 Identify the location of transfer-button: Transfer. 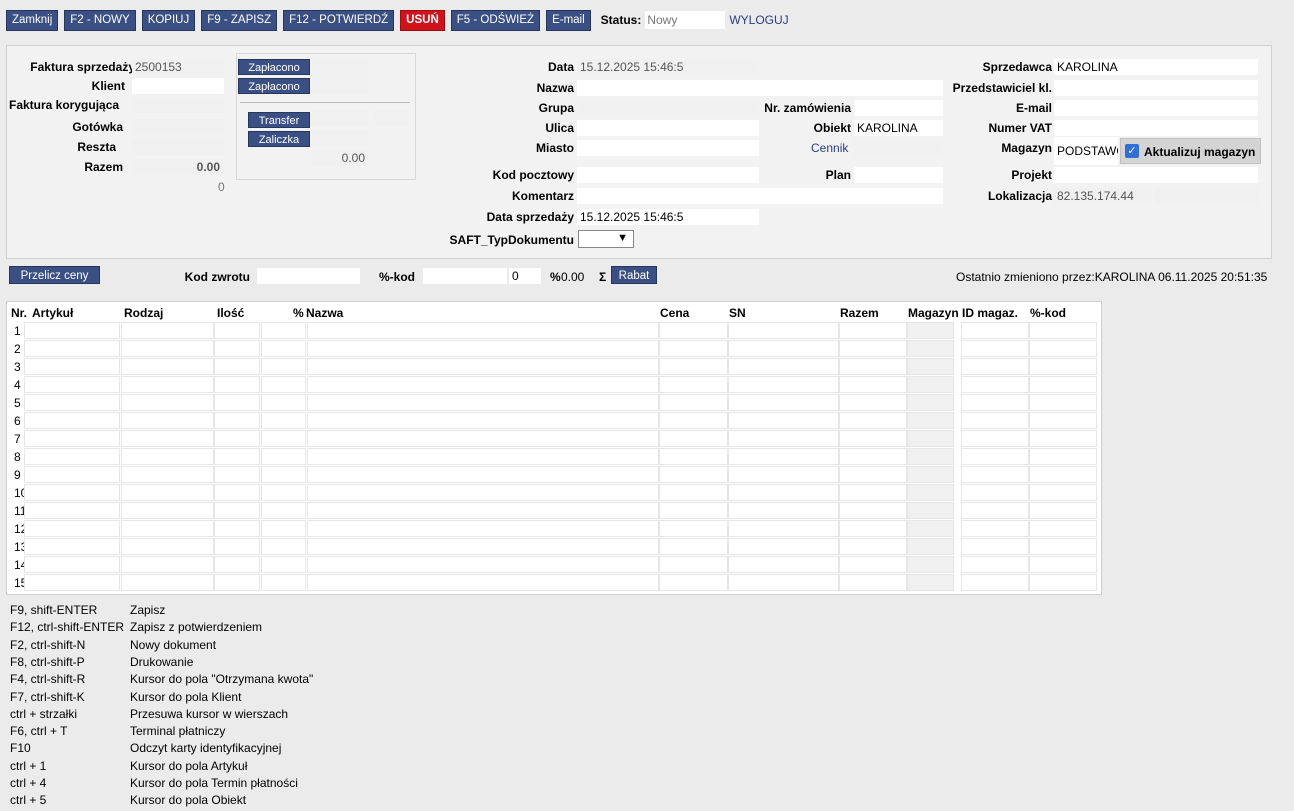
(279, 120).